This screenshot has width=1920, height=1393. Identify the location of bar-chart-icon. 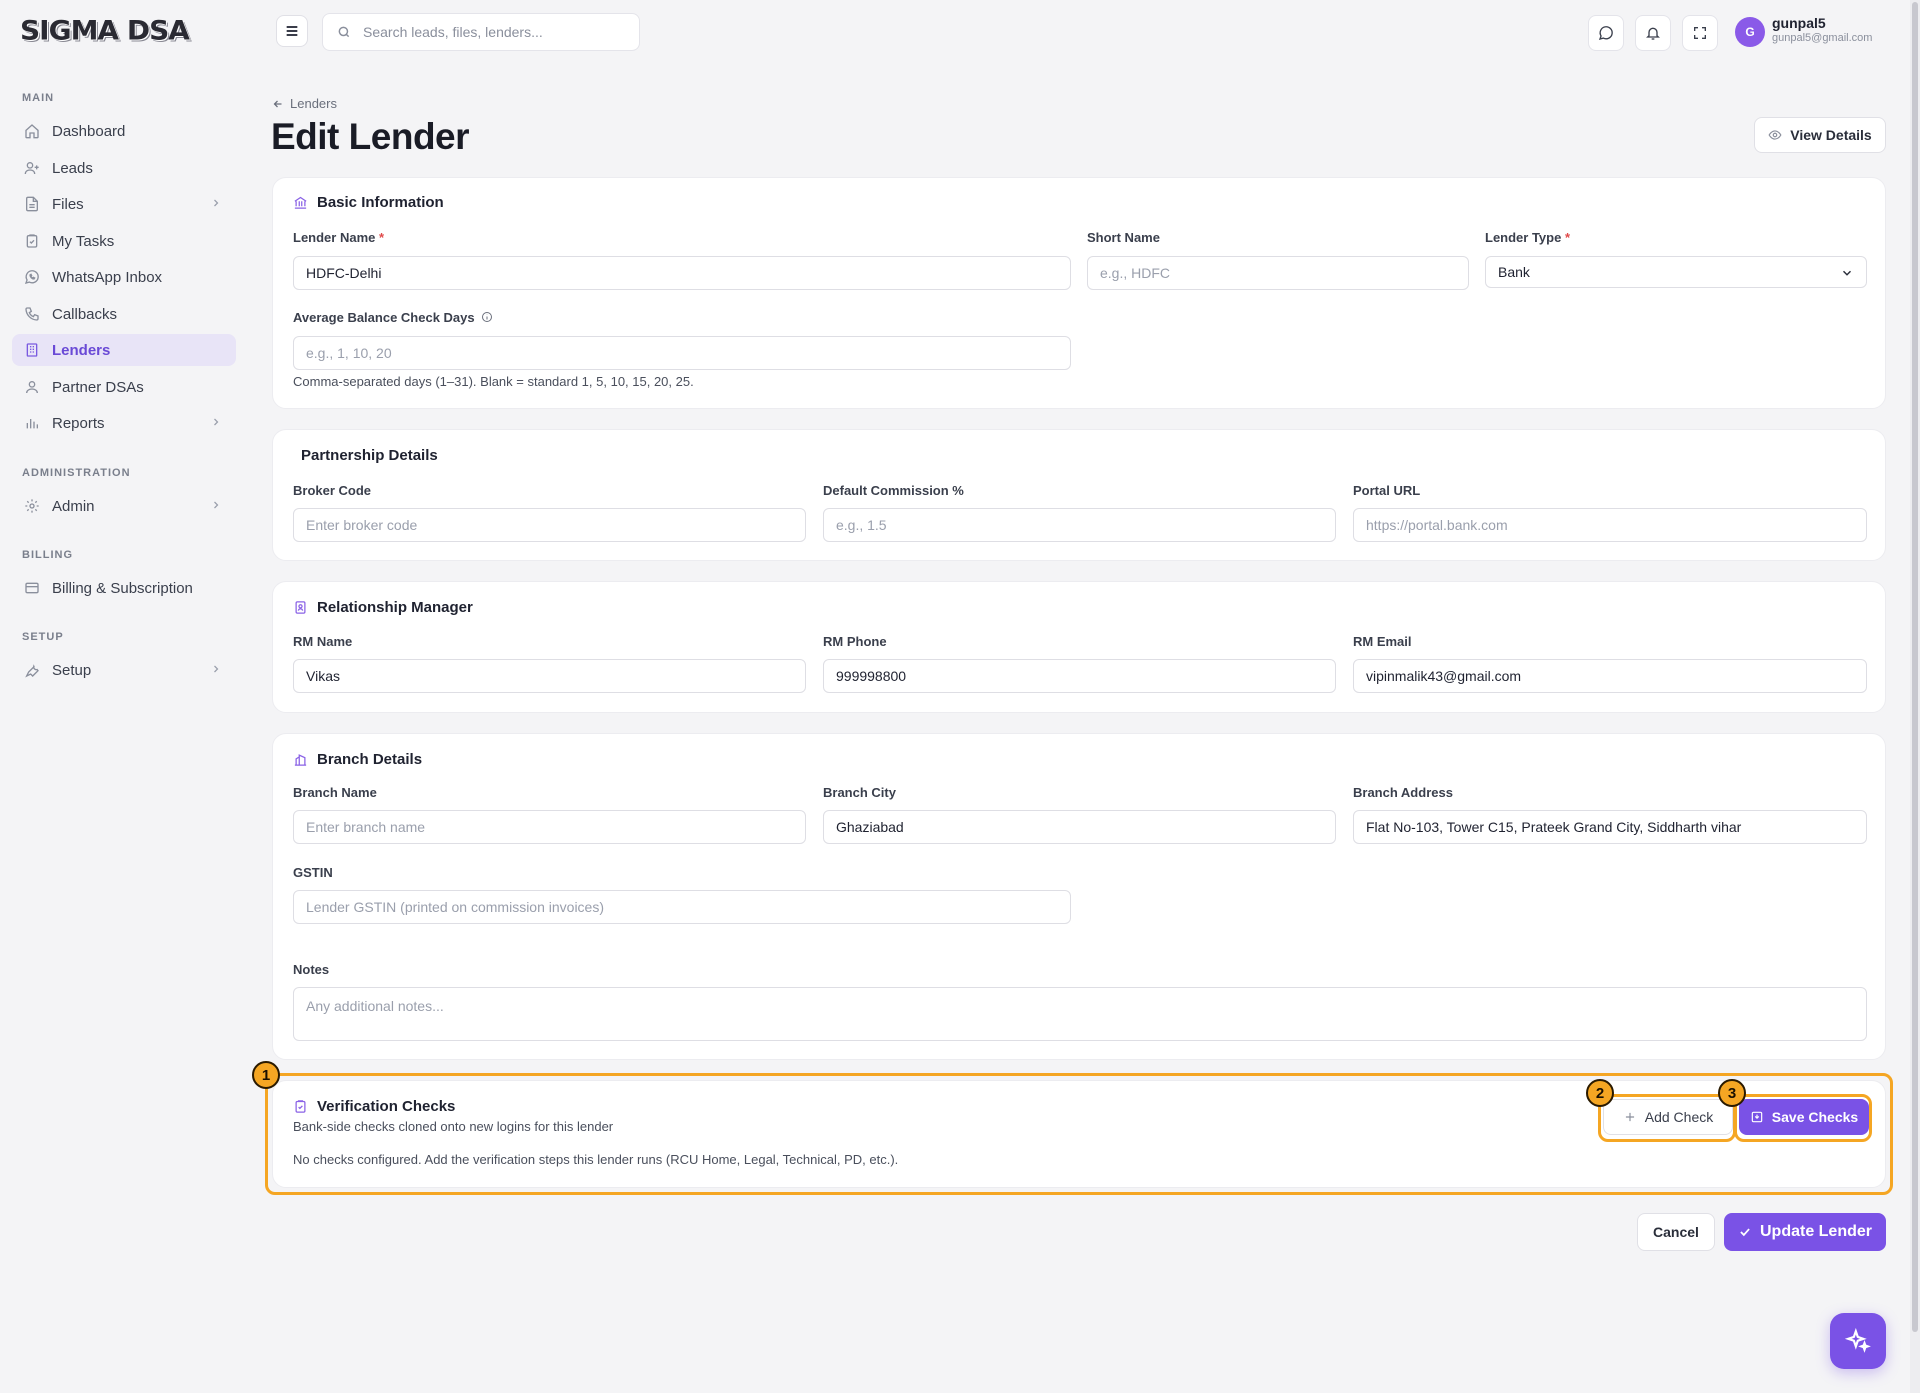
(32, 424).